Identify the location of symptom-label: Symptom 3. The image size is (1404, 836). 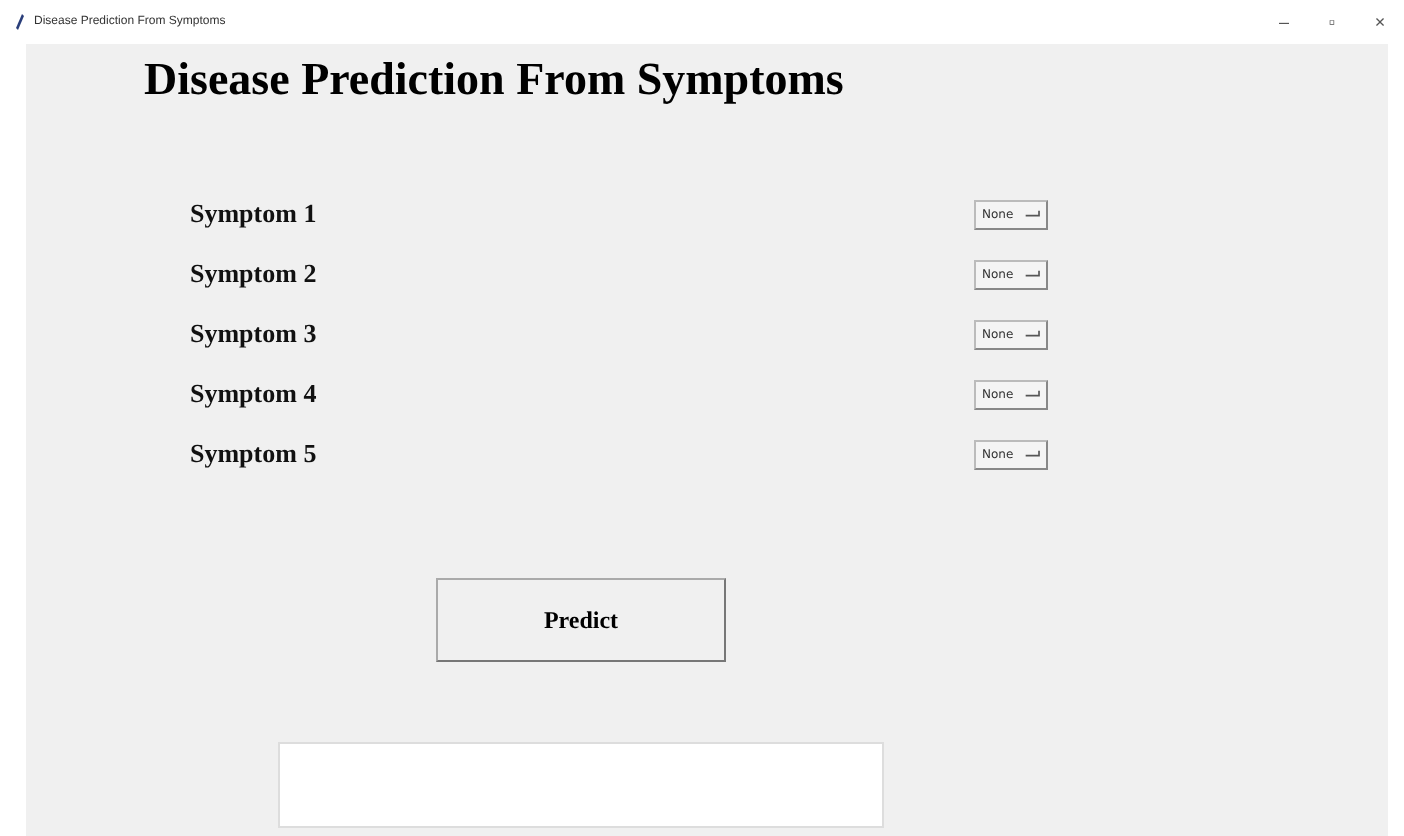
(254, 334).